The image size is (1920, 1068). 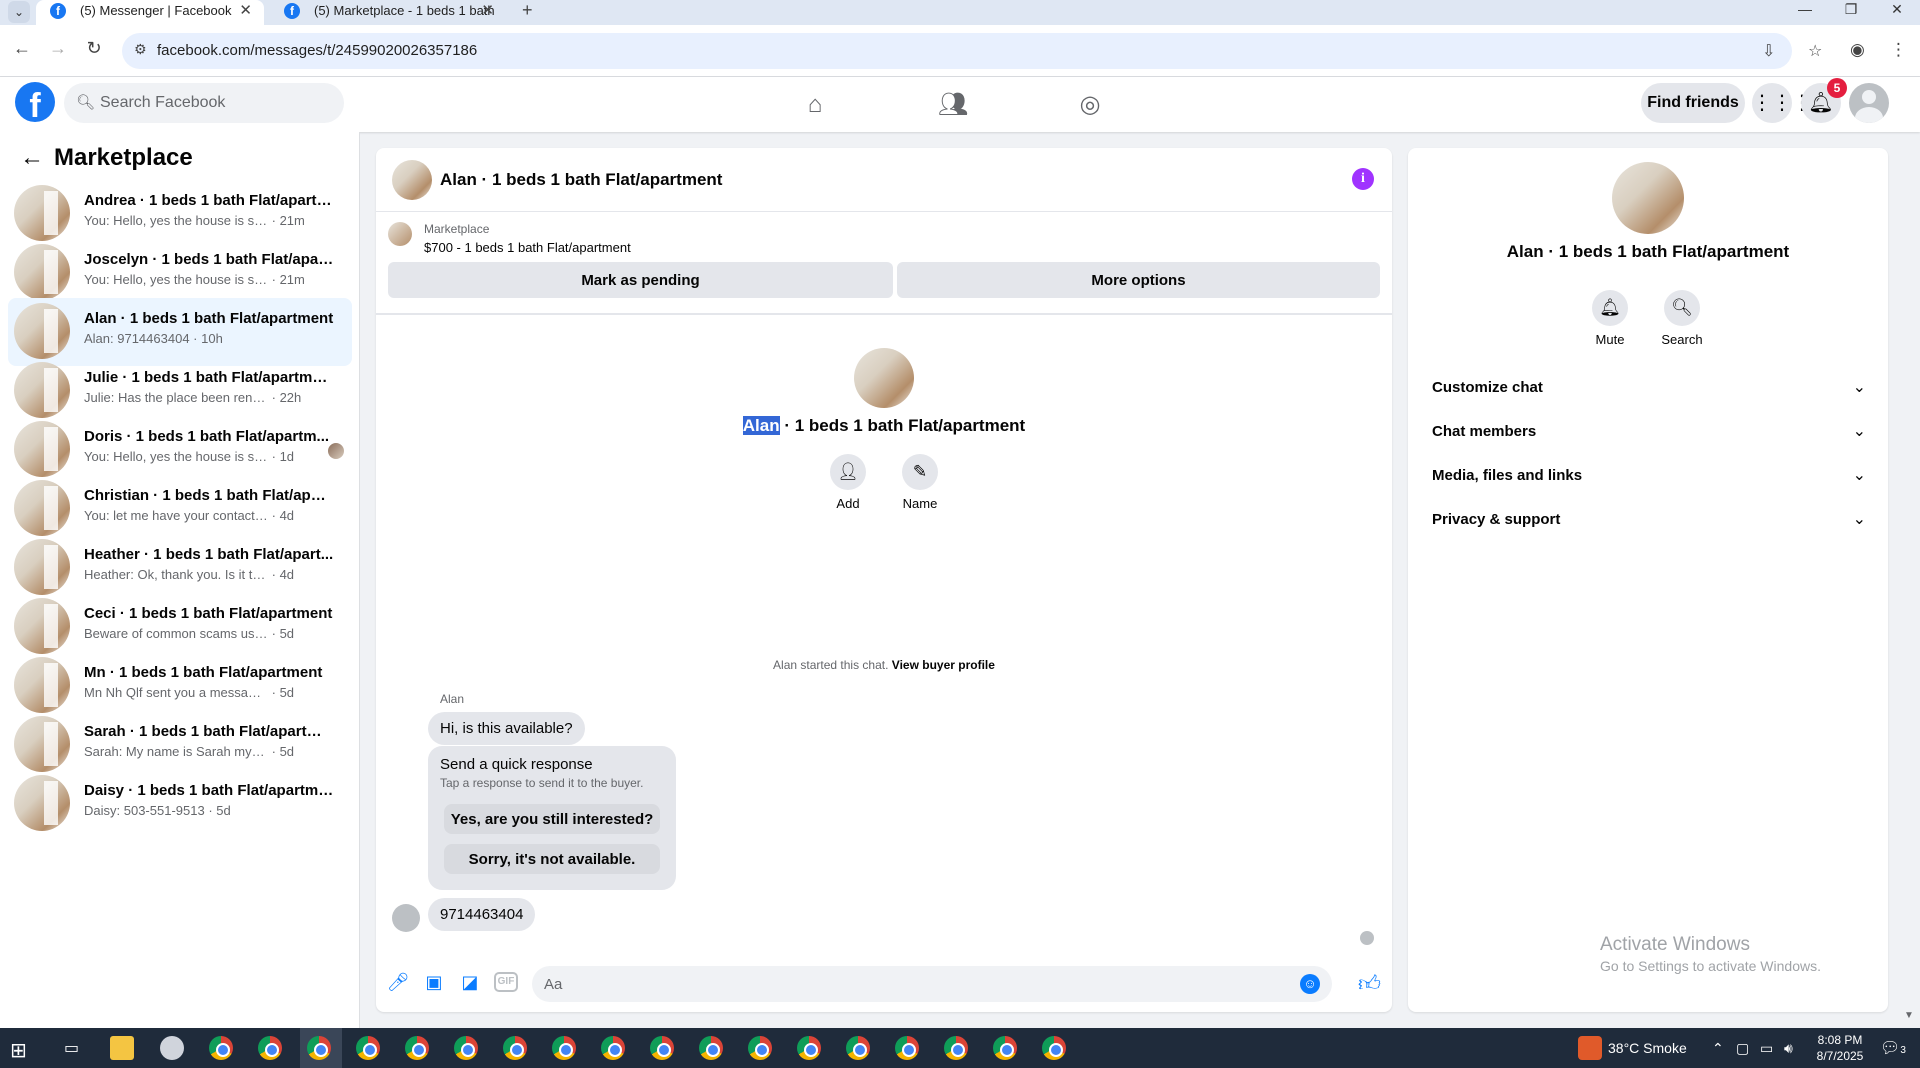 What do you see at coordinates (848, 482) in the screenshot?
I see `add-people-button: 👤︎ Add` at bounding box center [848, 482].